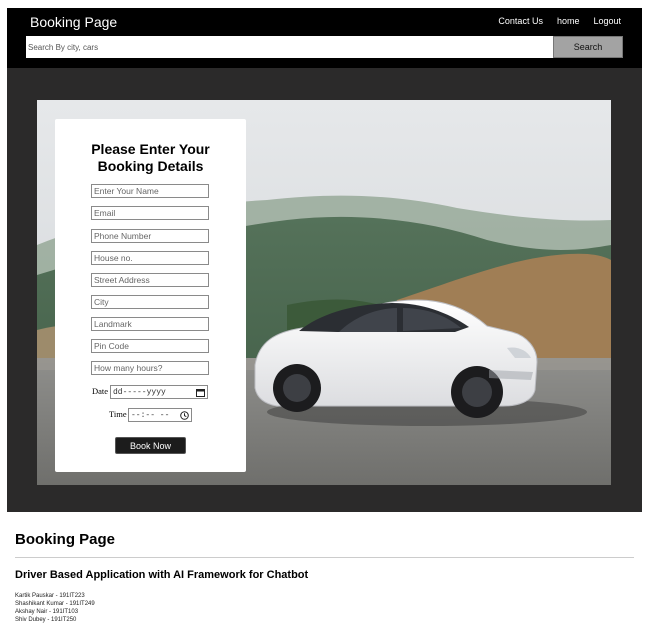  I want to click on footer-title: Booking Page, so click(65, 539).